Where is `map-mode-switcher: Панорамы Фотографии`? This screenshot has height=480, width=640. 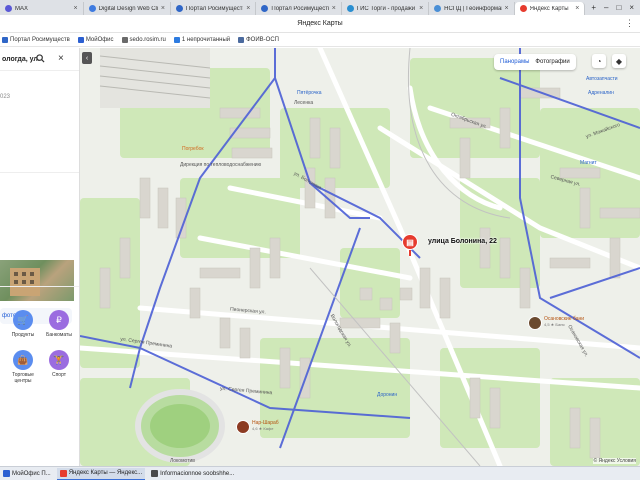 map-mode-switcher: Панорамы Фотографии is located at coordinates (535, 62).